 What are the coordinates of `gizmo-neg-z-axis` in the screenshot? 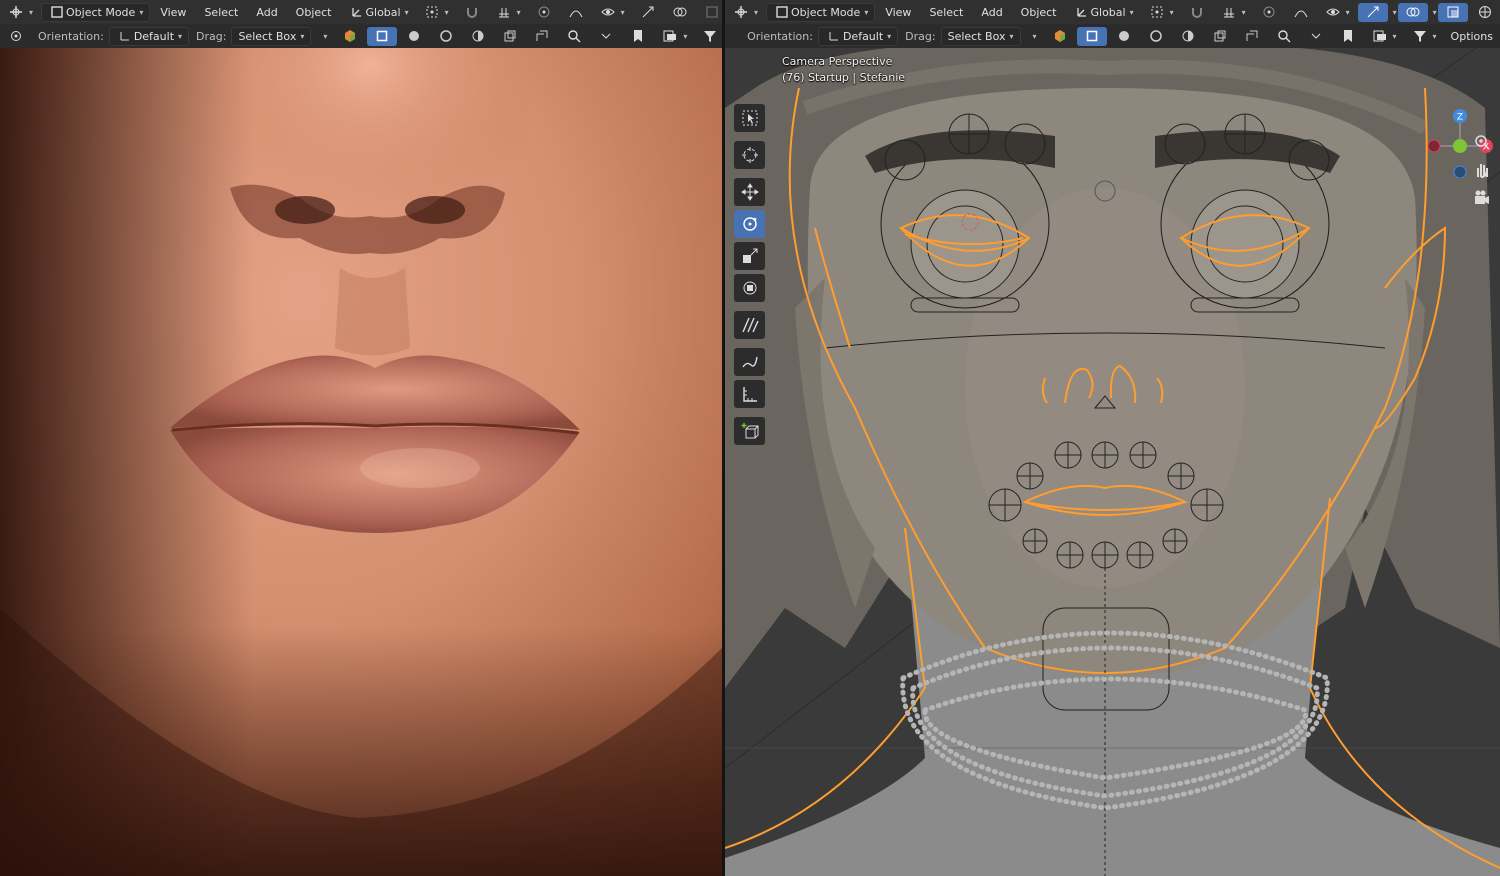 It's located at (1460, 171).